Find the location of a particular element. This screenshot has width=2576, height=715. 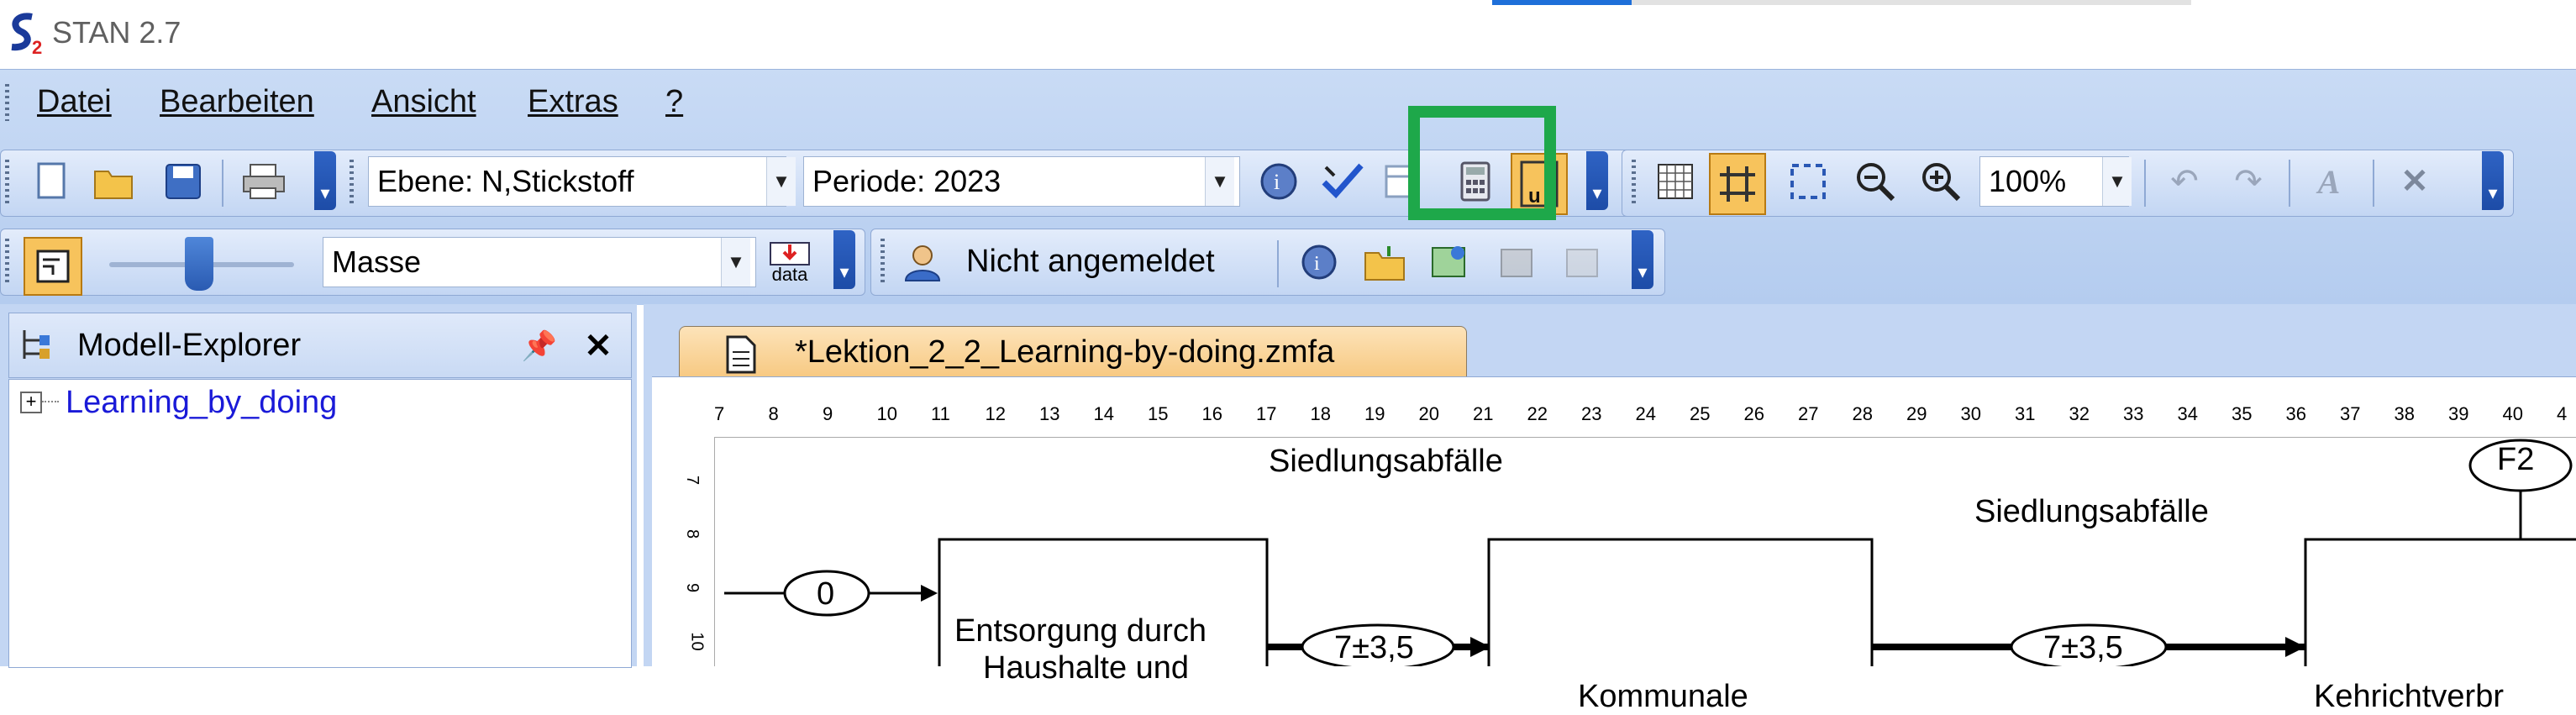

ruler-tick: 38 is located at coordinates (2404, 413).